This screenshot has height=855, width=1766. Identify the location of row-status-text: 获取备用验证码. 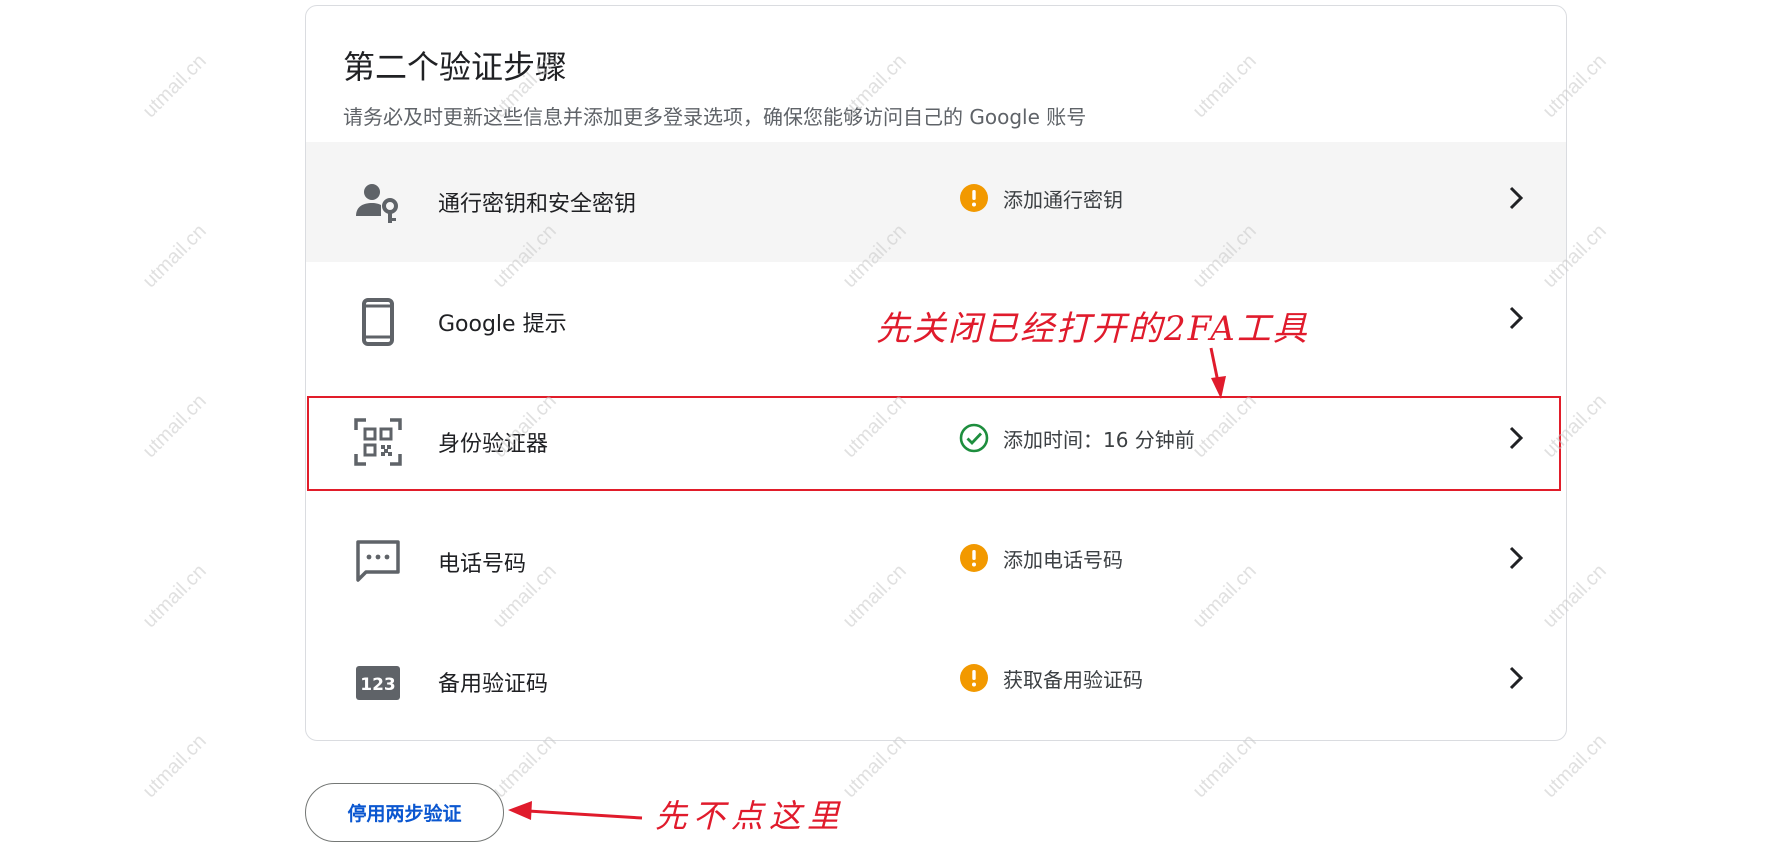
(1073, 679).